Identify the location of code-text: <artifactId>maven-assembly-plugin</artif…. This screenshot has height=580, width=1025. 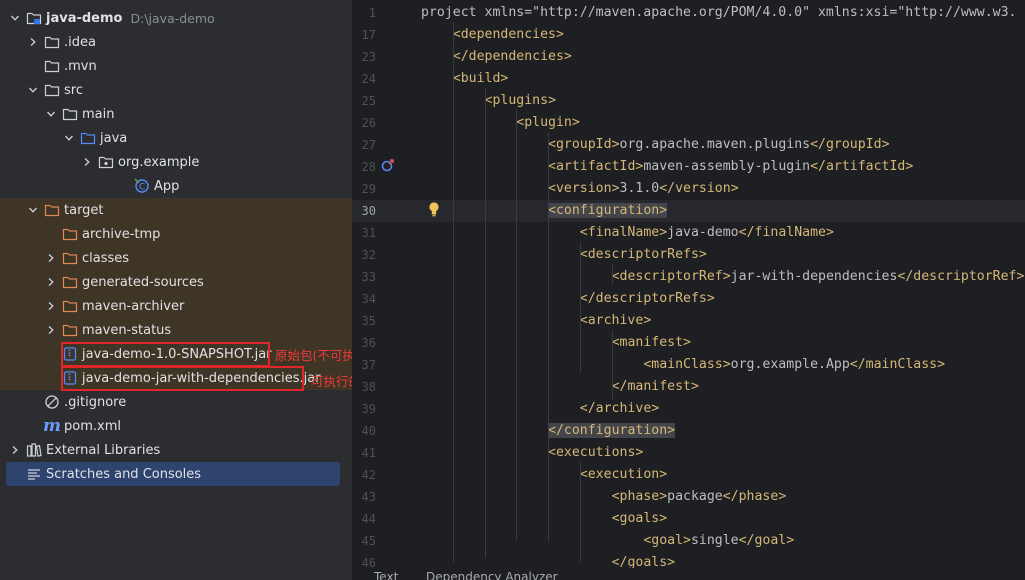
(731, 166).